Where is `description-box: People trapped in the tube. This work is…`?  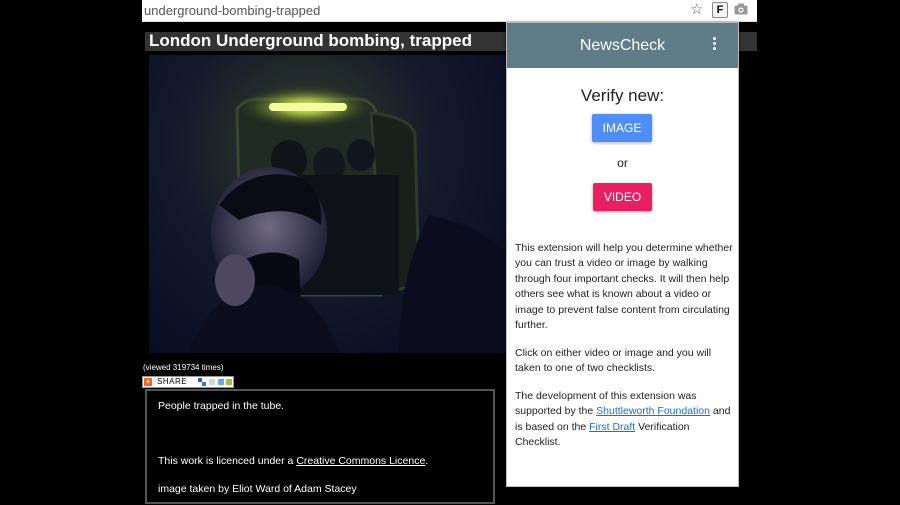 description-box: People trapped in the tube. This work is… is located at coordinates (320, 446).